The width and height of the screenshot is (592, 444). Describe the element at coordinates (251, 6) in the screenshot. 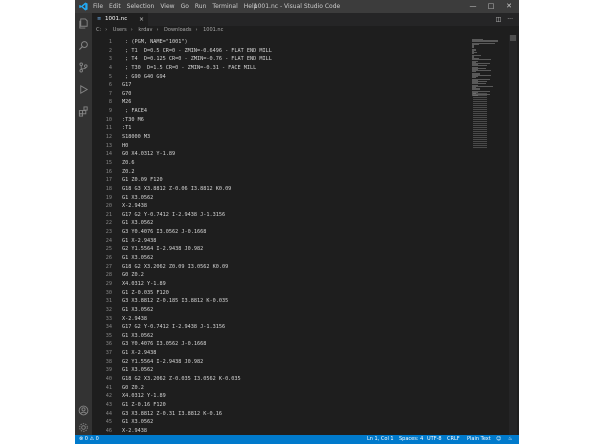

I see `menu-help: Help` at that location.